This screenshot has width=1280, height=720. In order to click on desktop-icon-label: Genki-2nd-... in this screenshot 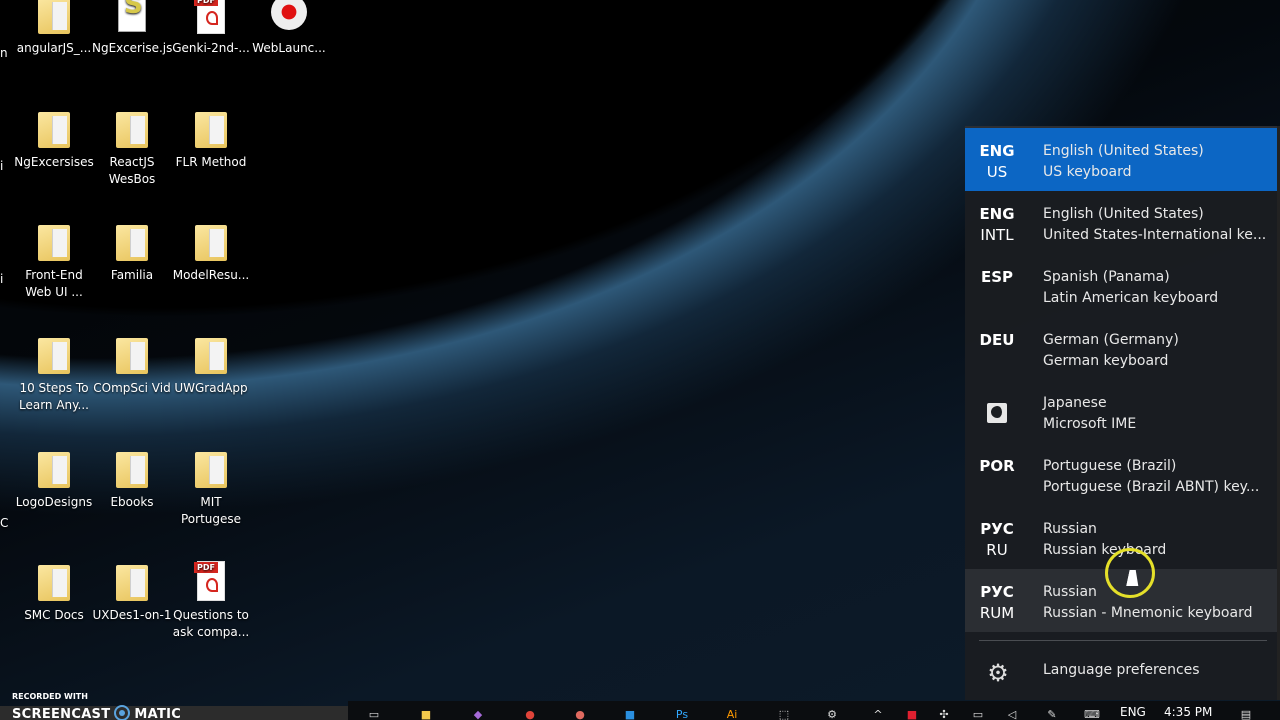, I will do `click(211, 48)`.